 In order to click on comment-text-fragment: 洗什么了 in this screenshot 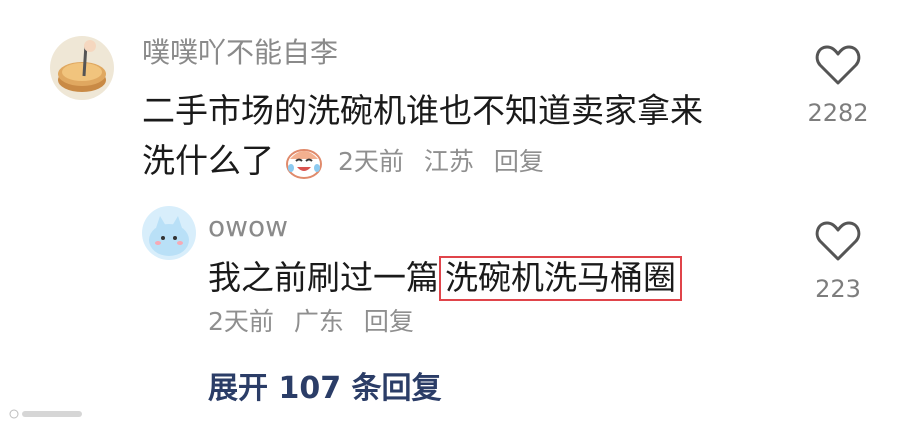, I will do `click(208, 160)`.